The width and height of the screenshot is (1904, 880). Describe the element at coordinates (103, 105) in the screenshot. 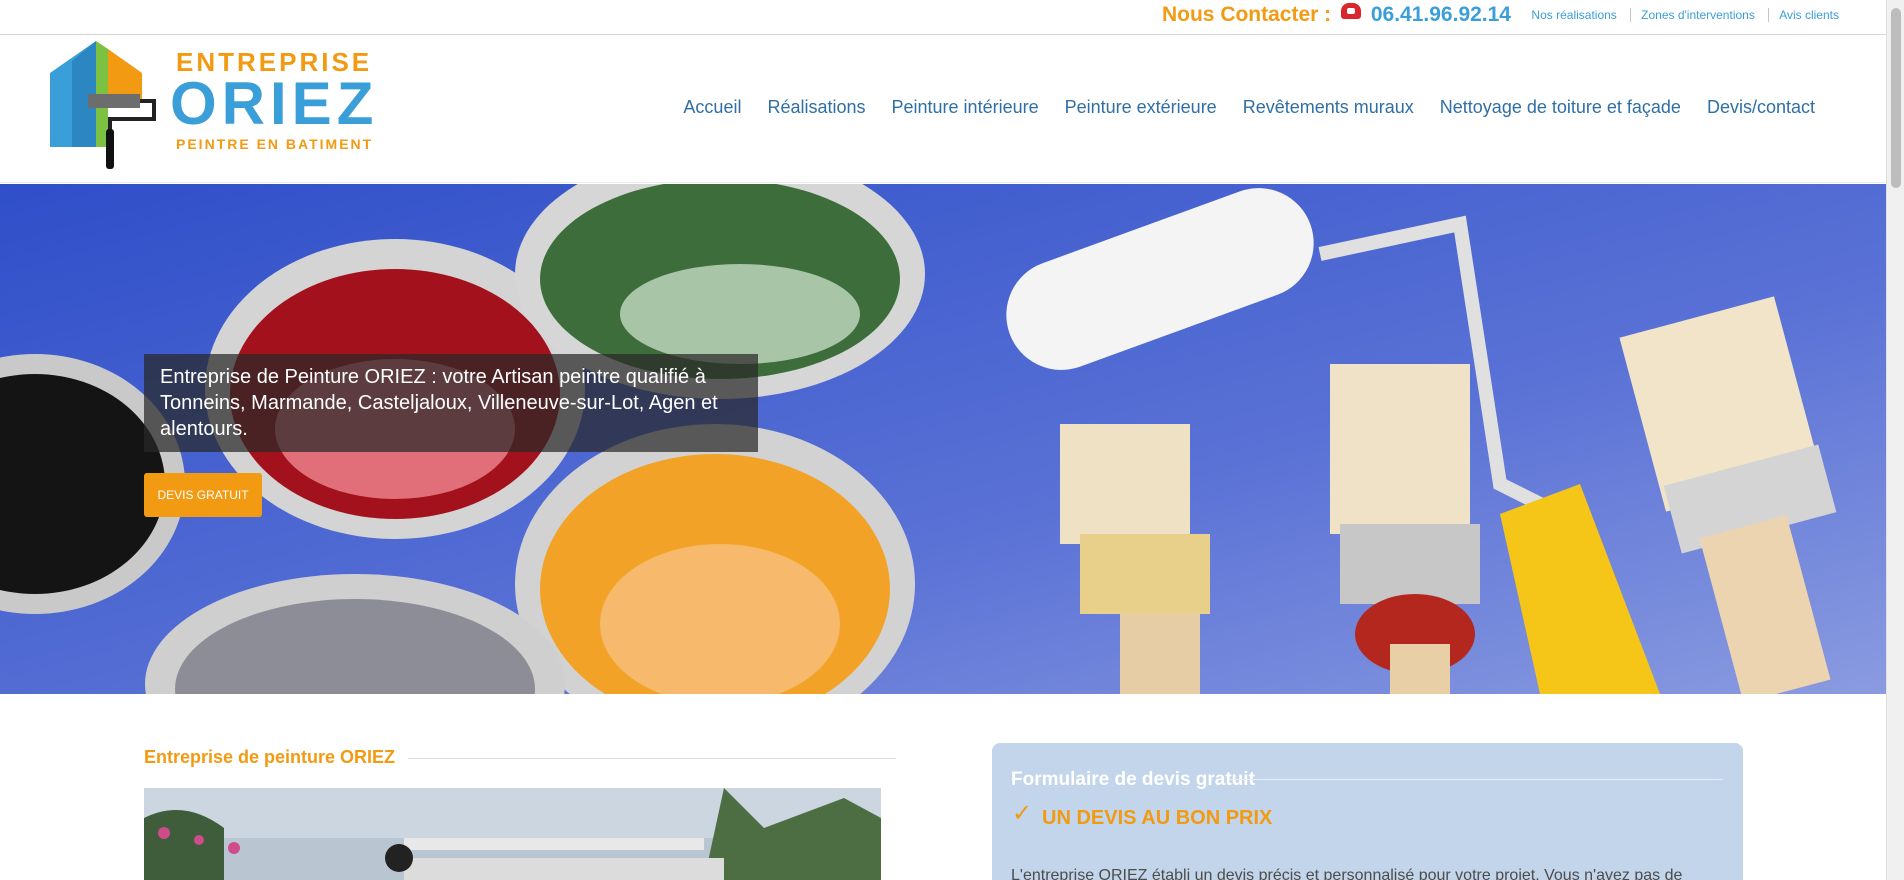

I see `logo-house-roller-icon` at that location.